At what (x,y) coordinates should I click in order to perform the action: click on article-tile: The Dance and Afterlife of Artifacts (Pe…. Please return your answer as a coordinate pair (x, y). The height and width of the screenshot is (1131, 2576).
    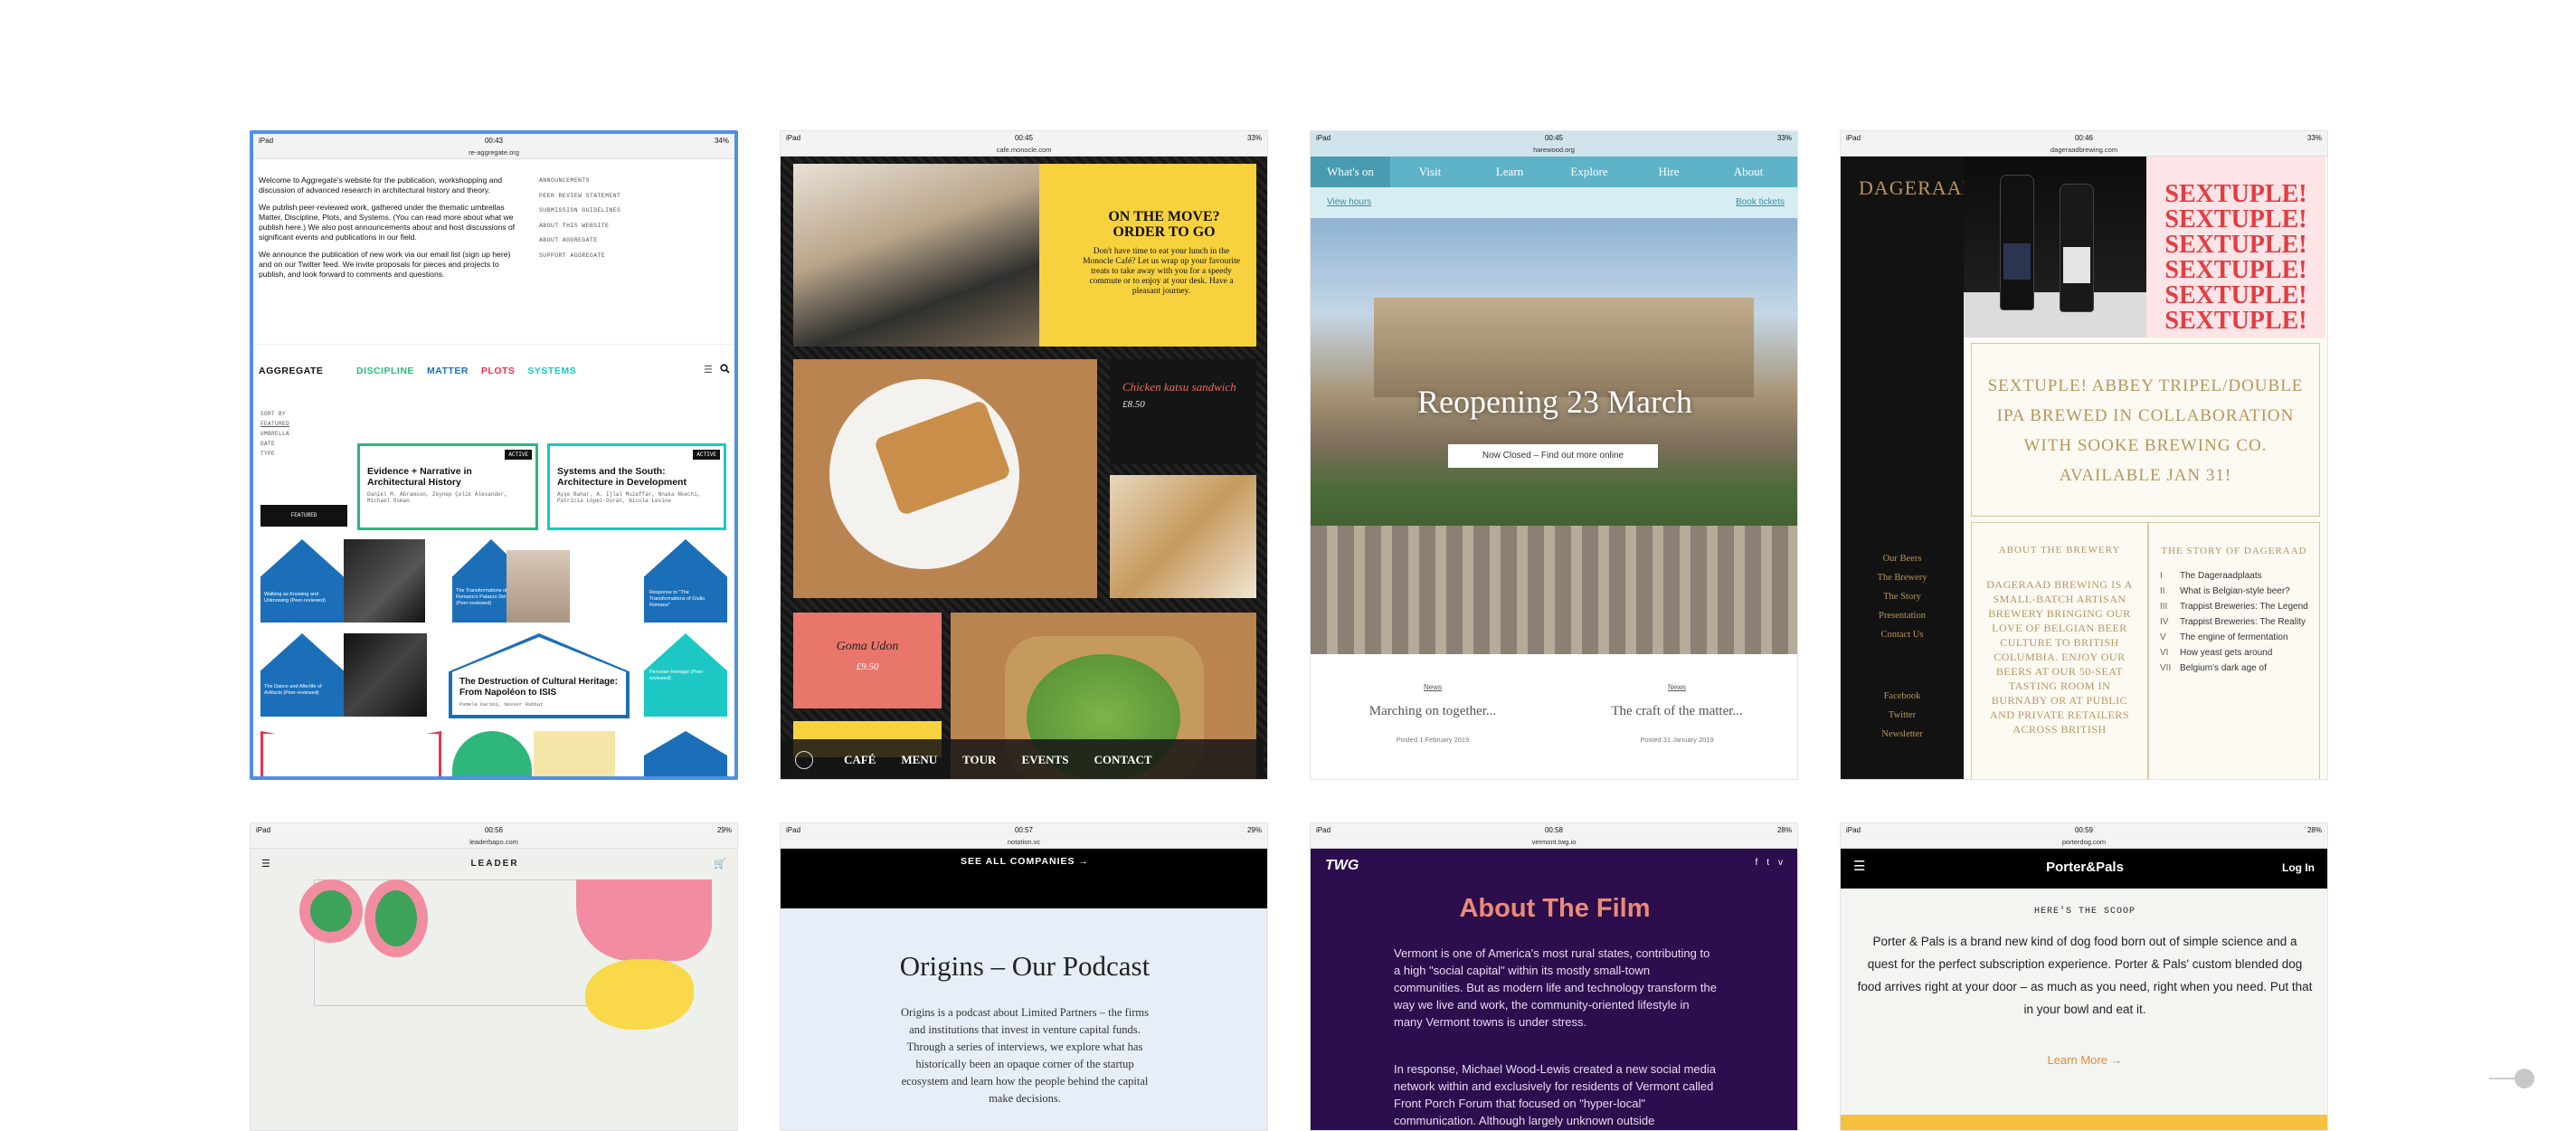
    Looking at the image, I should click on (302, 675).